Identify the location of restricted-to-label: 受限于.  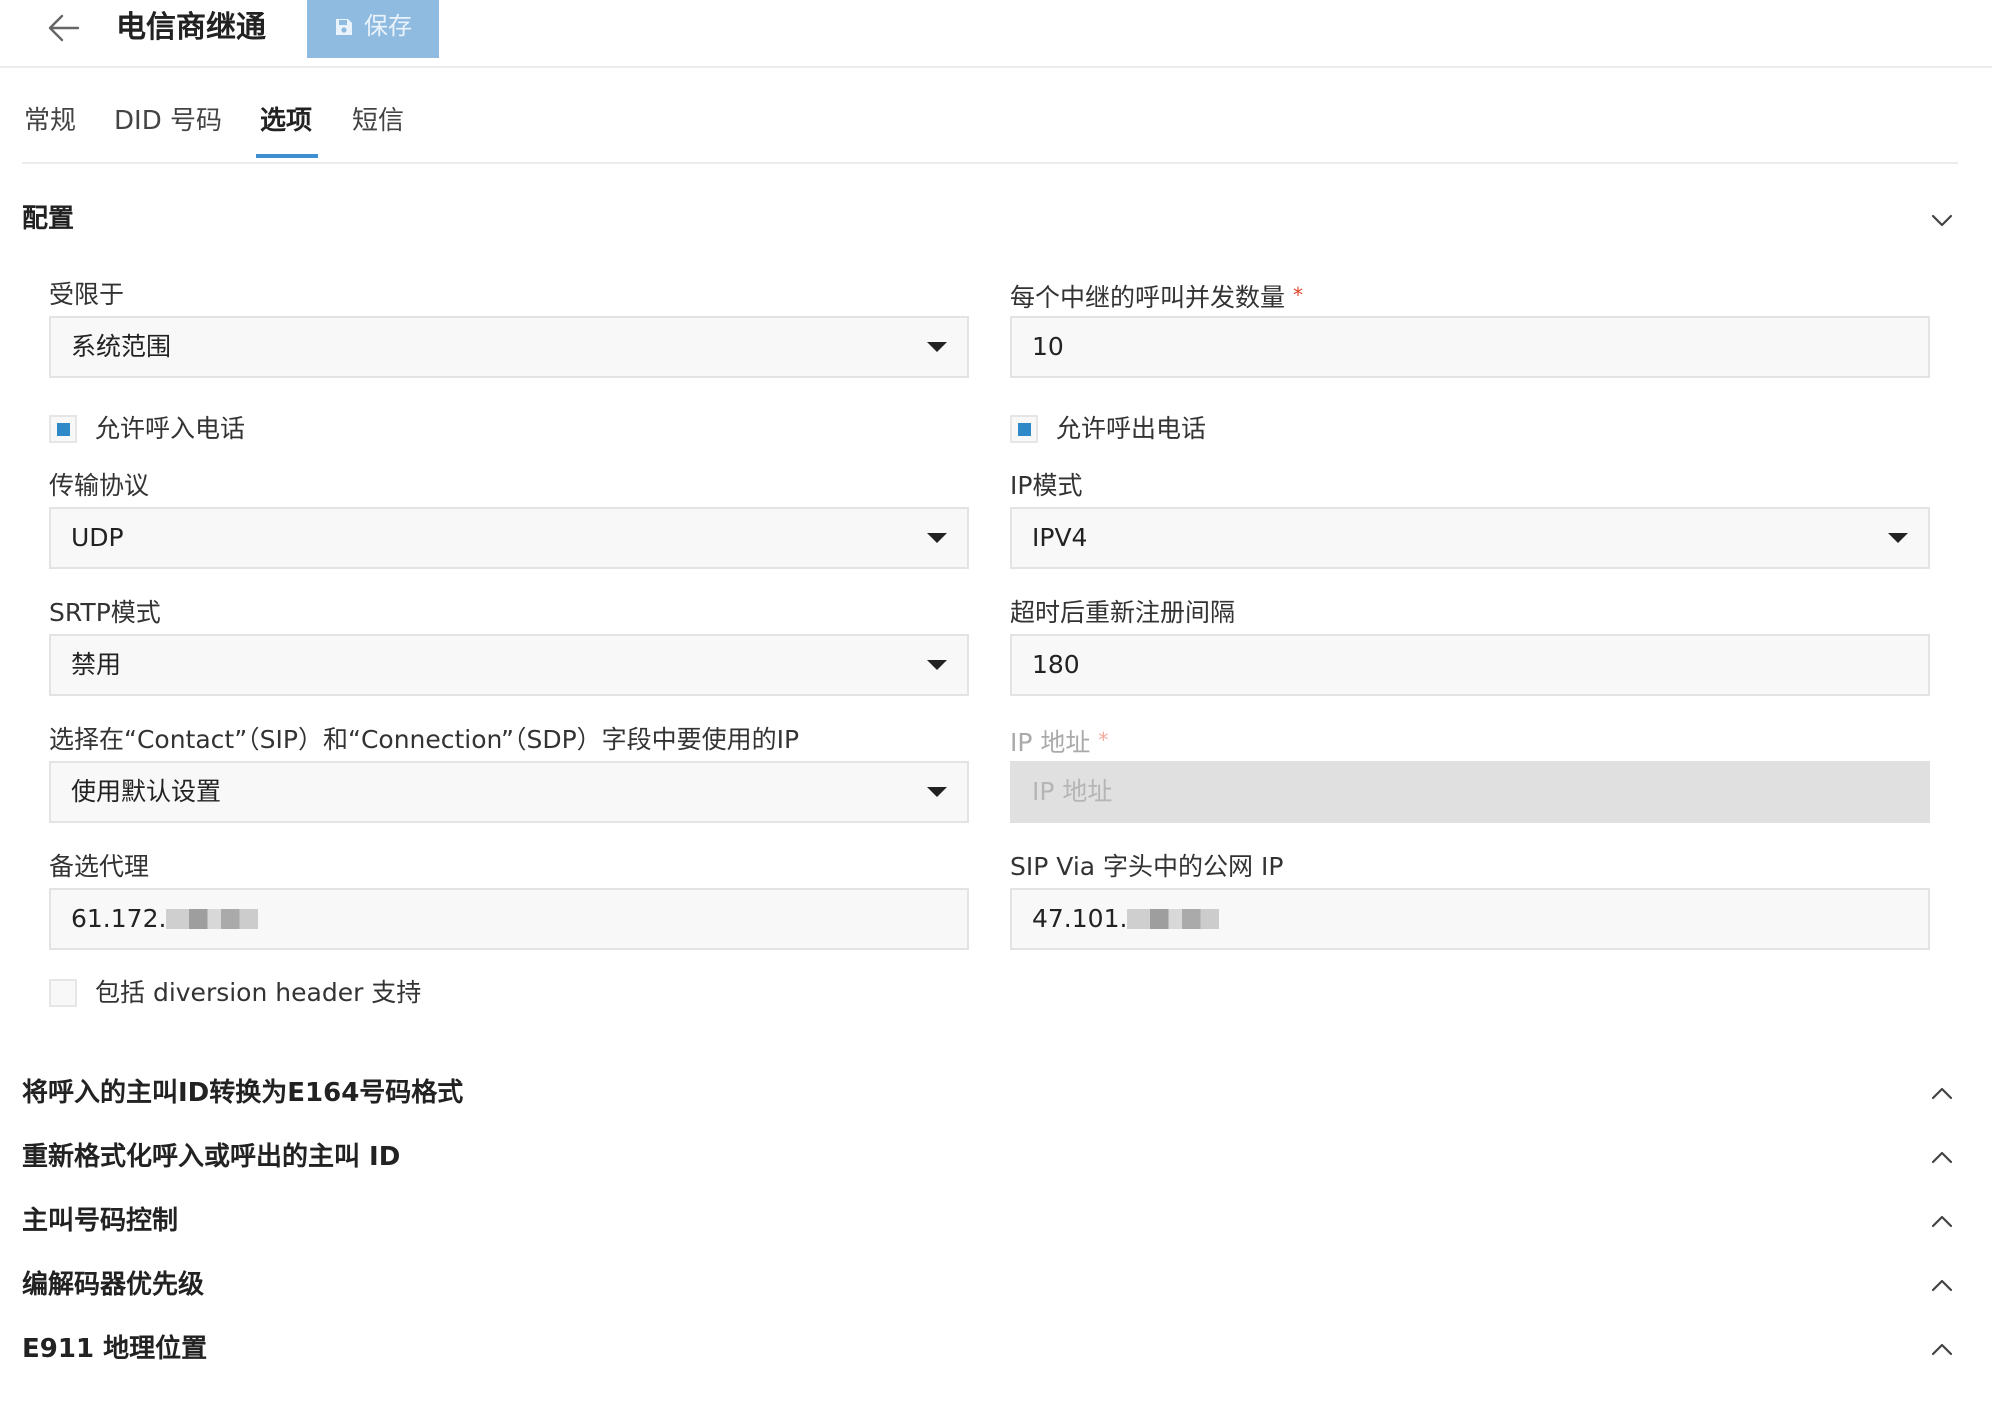
(87, 294).